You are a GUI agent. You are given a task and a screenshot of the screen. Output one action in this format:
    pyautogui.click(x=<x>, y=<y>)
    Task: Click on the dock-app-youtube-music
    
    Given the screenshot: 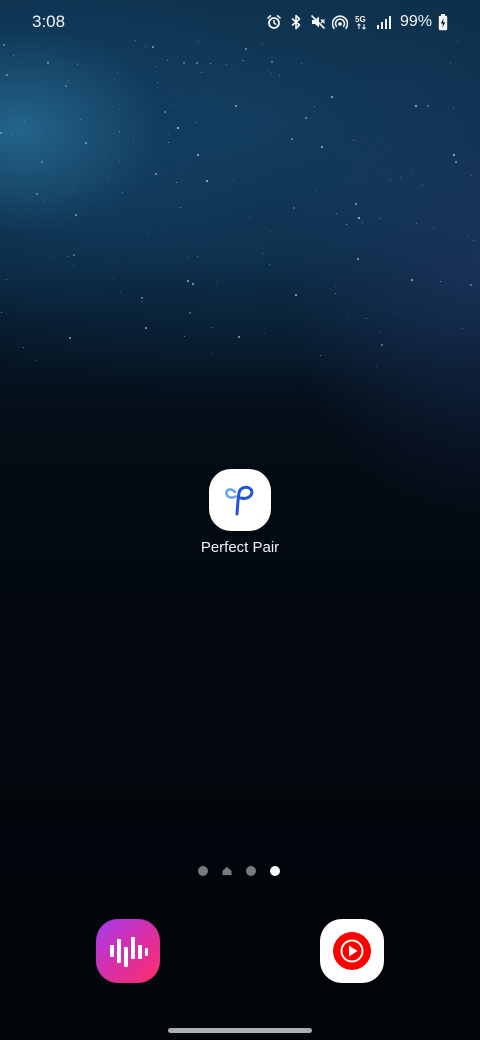 What is the action you would take?
    pyautogui.click(x=352, y=951)
    